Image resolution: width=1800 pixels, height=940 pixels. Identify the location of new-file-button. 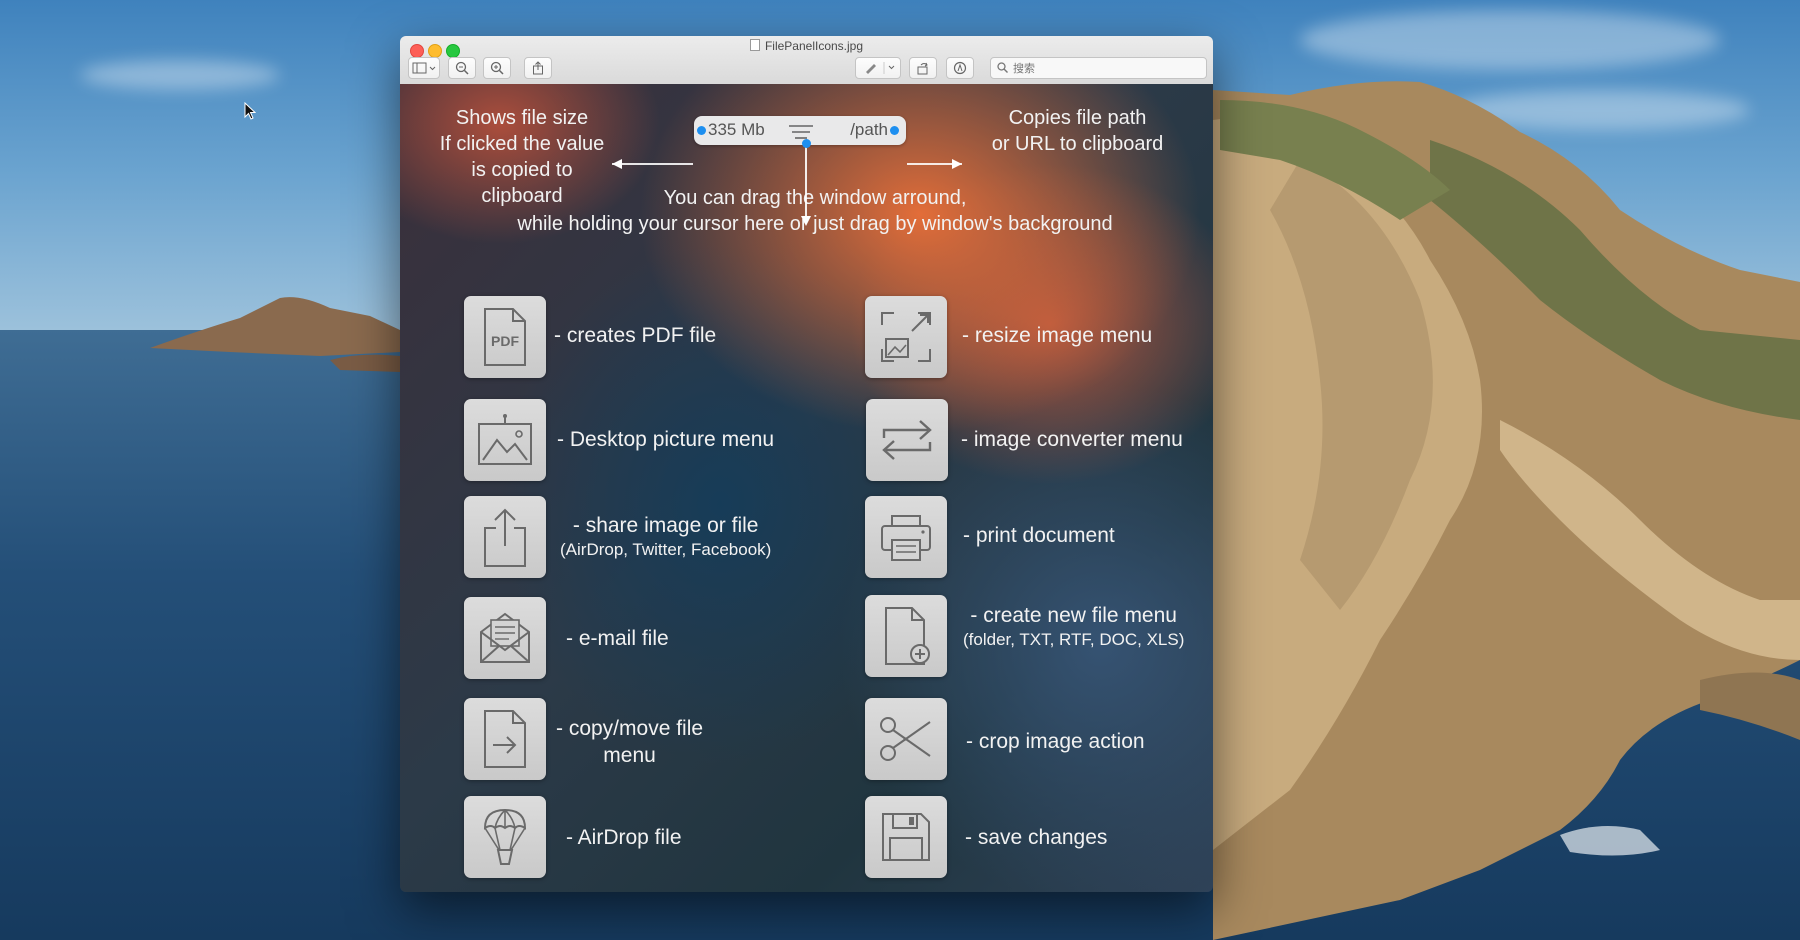
(906, 636).